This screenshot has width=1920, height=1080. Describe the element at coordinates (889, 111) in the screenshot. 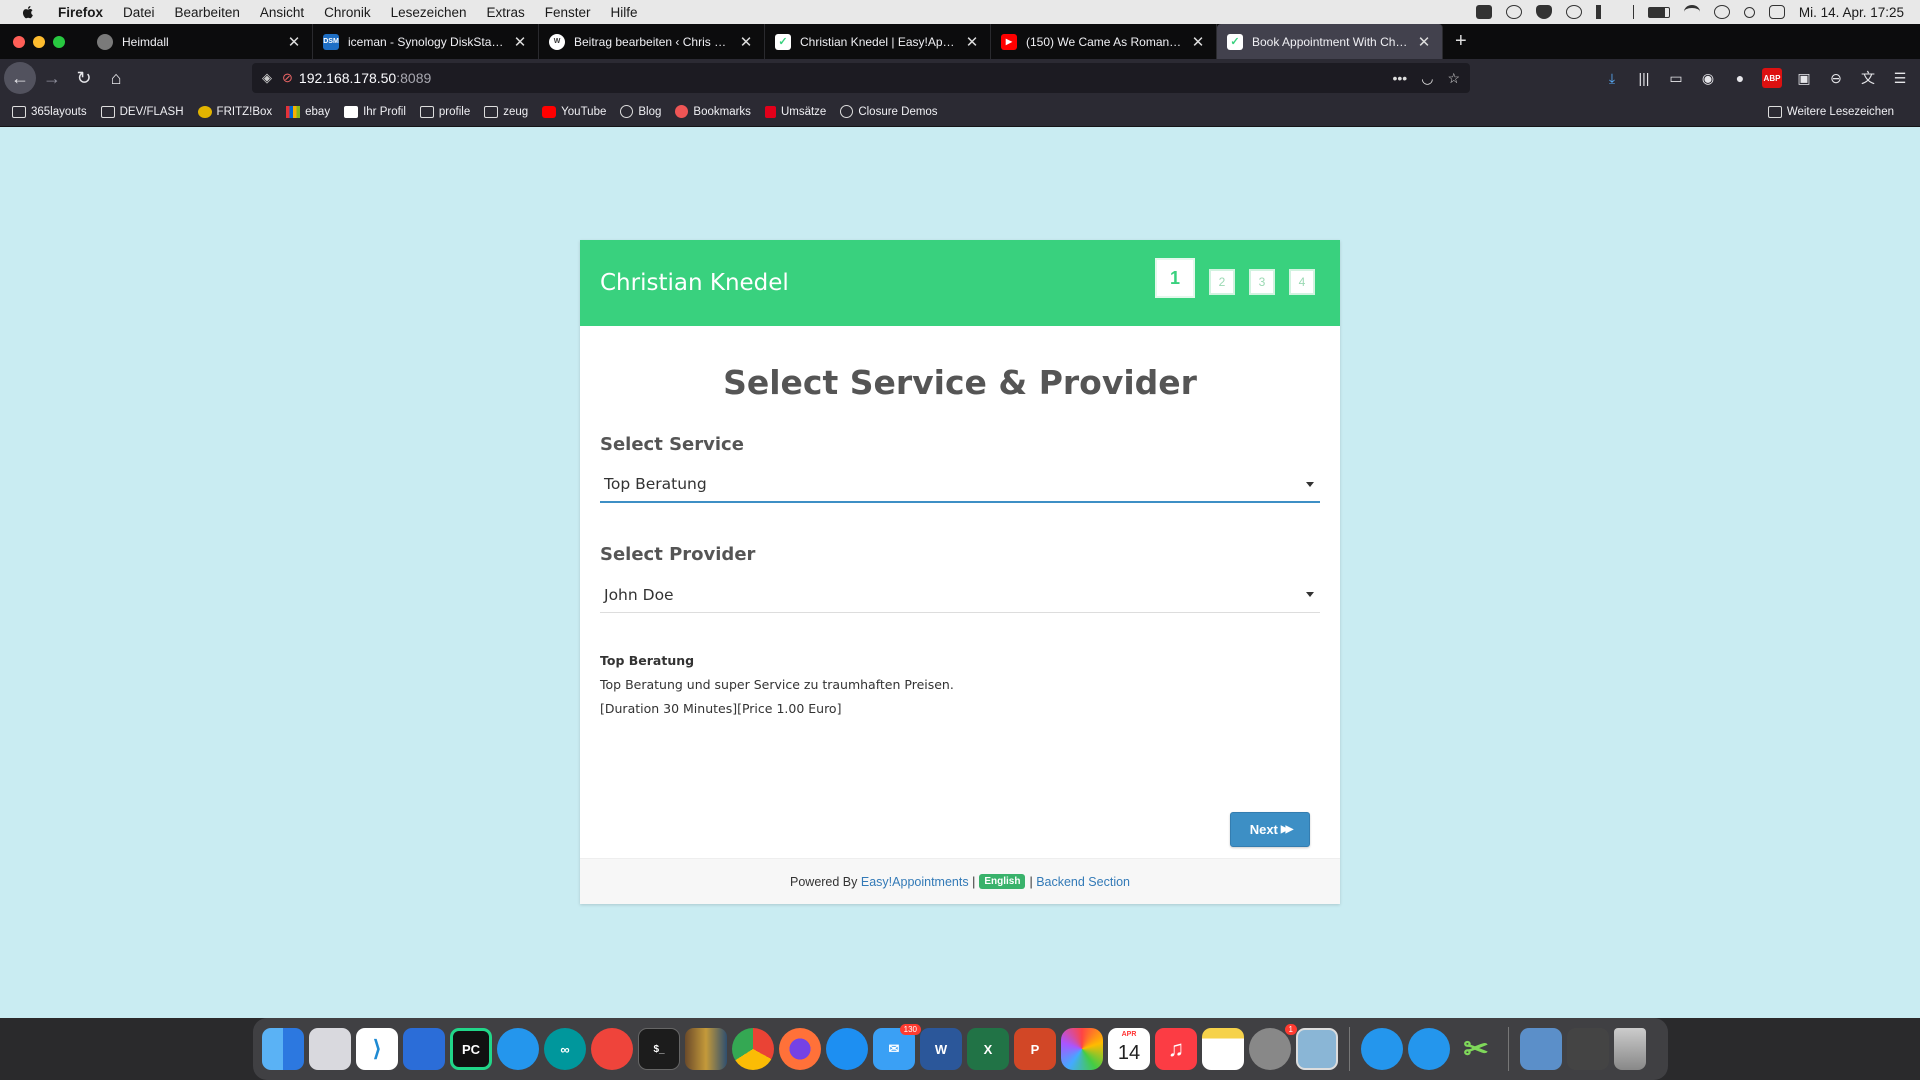

I see `bookmark-item: Closure Demos` at that location.